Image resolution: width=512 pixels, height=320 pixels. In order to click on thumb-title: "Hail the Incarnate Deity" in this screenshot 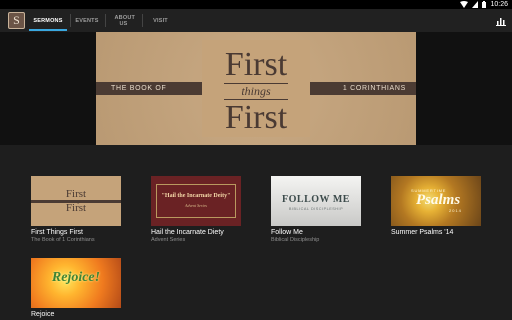, I will do `click(196, 196)`.